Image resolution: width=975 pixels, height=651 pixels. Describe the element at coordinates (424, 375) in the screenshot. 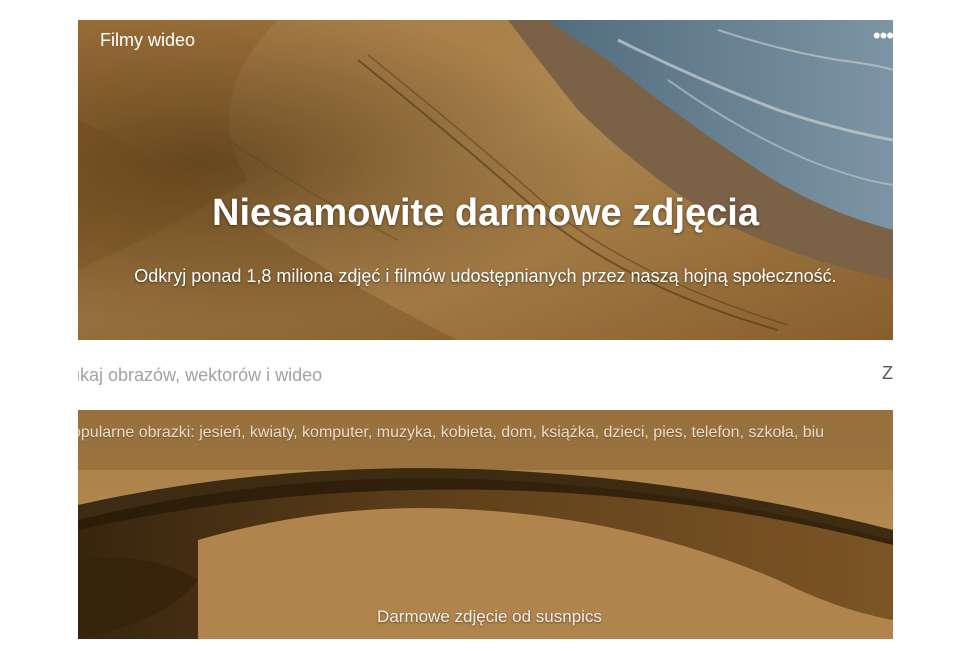

I see `search-input` at that location.